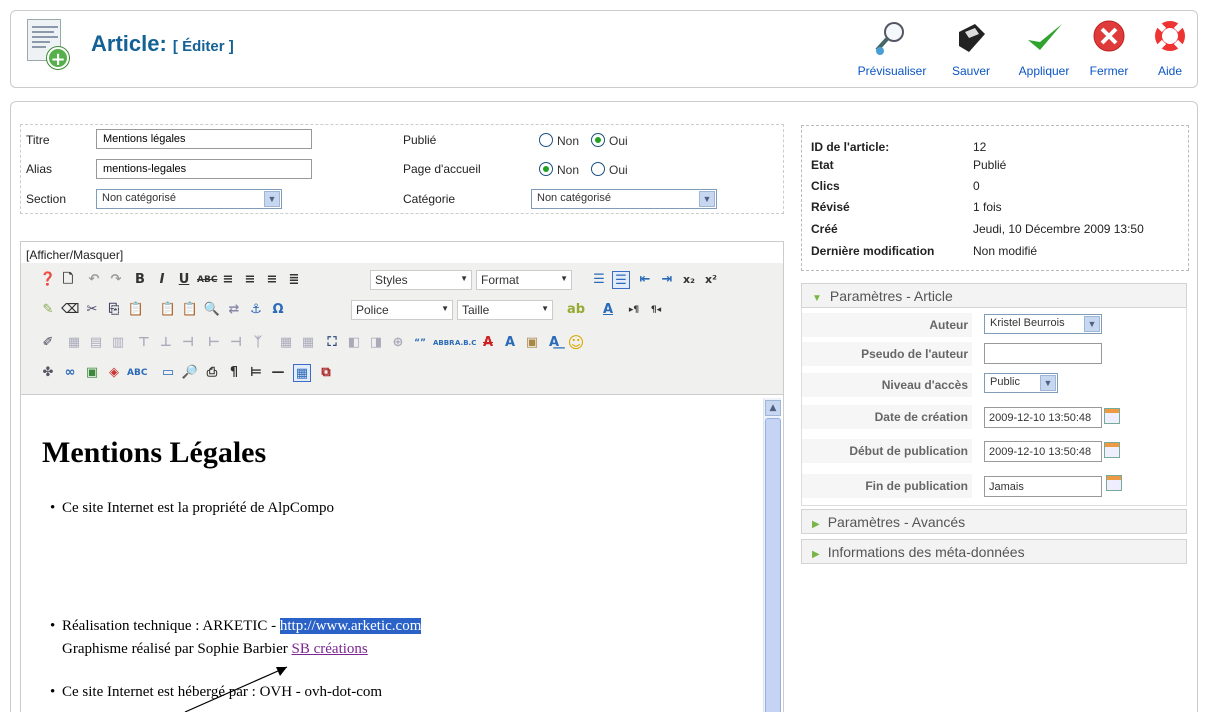 The width and height of the screenshot is (1205, 712). What do you see at coordinates (822, 165) in the screenshot?
I see `state-label: Etat` at bounding box center [822, 165].